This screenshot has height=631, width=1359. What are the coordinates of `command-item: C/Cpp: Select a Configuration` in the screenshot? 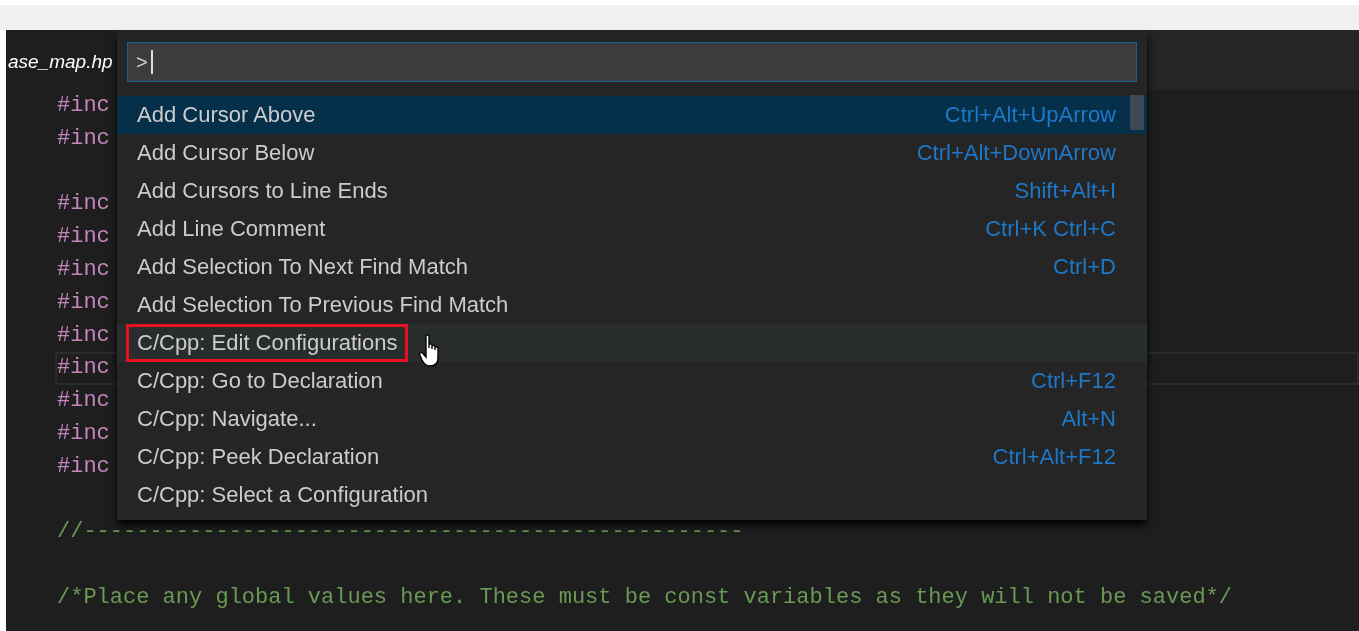 It's located at (632, 495).